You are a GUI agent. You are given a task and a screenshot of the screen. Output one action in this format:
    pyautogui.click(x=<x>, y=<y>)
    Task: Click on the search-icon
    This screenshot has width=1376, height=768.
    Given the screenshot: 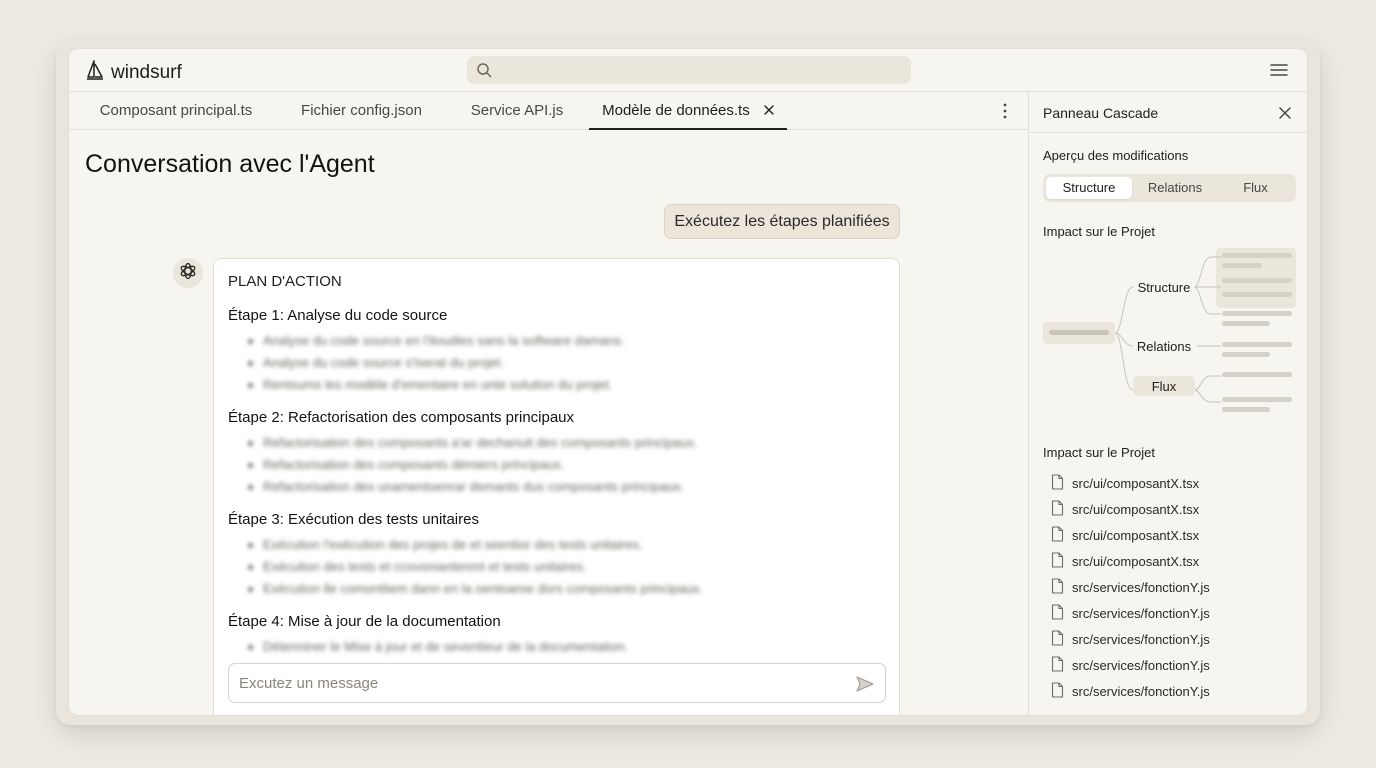 What is the action you would take?
    pyautogui.click(x=484, y=72)
    